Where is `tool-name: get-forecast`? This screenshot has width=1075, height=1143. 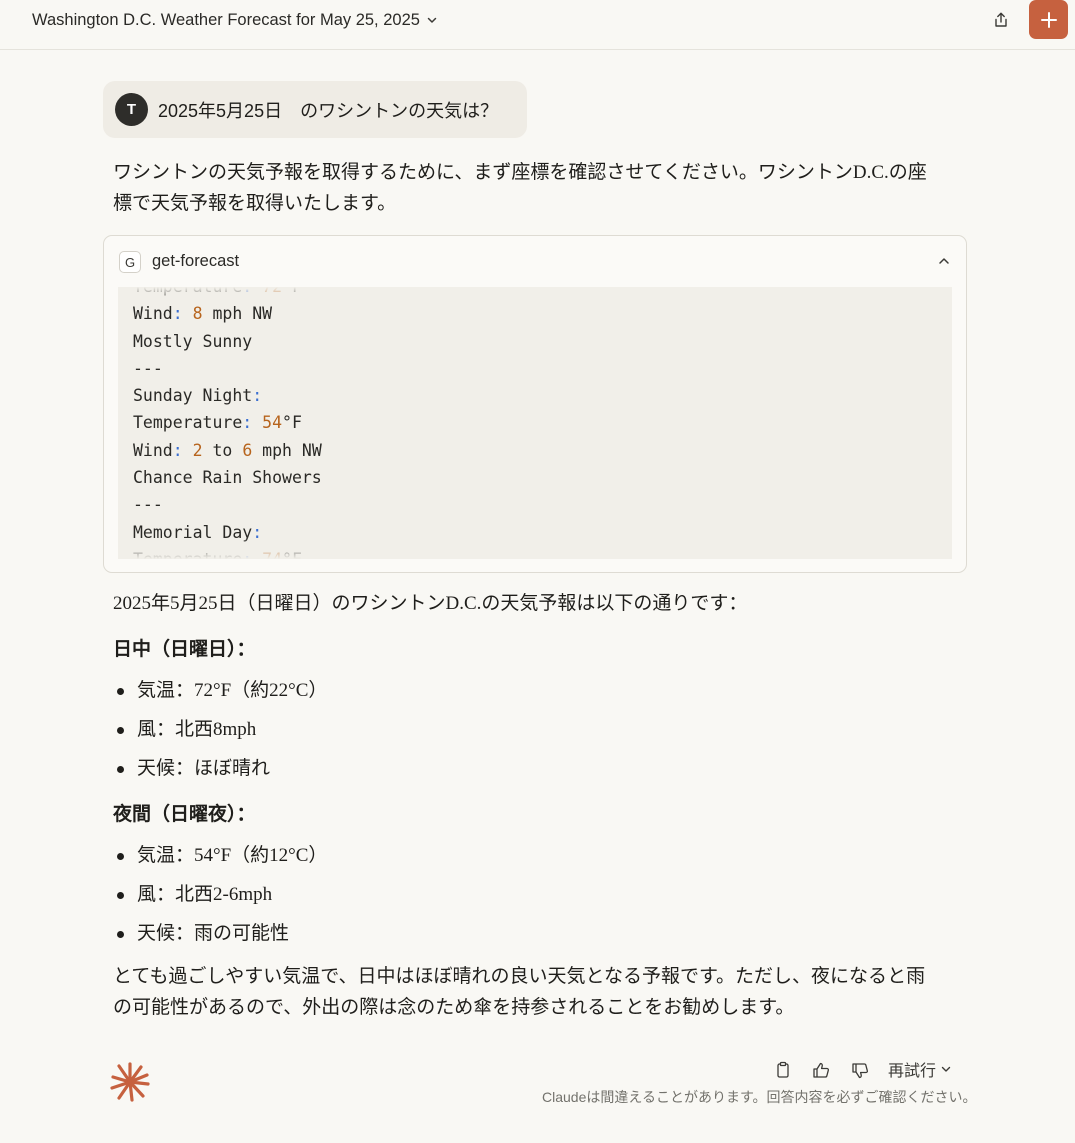
tool-name: get-forecast is located at coordinates (196, 261).